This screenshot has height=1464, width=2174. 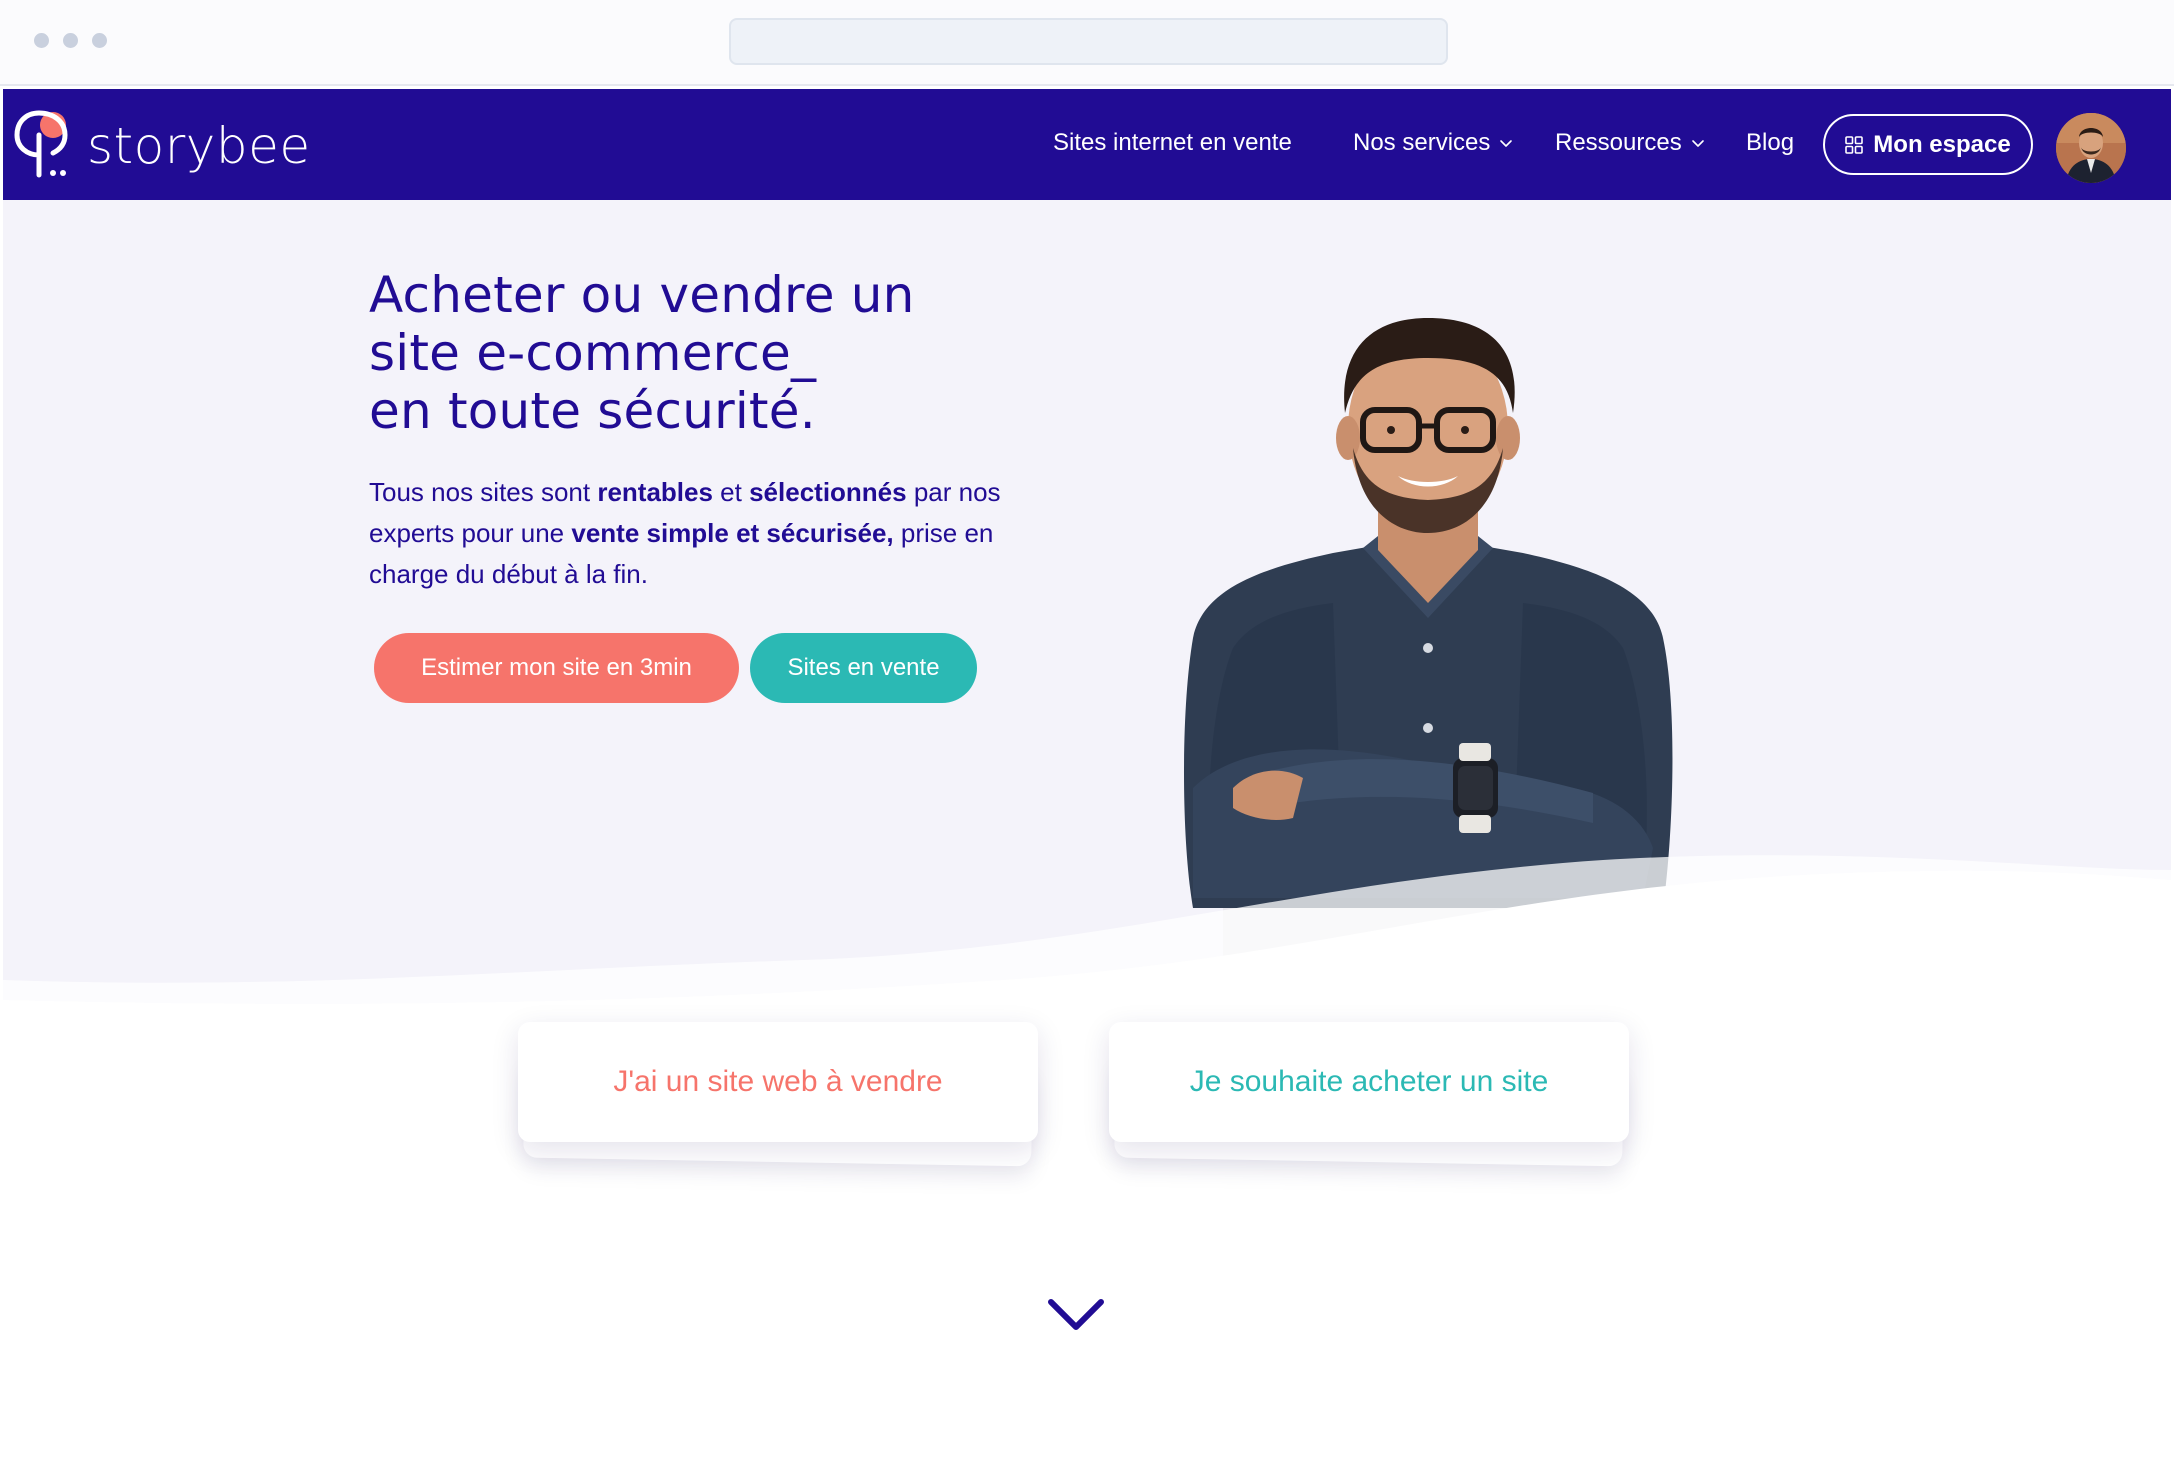 I want to click on nav-label: Blog, so click(x=1770, y=142).